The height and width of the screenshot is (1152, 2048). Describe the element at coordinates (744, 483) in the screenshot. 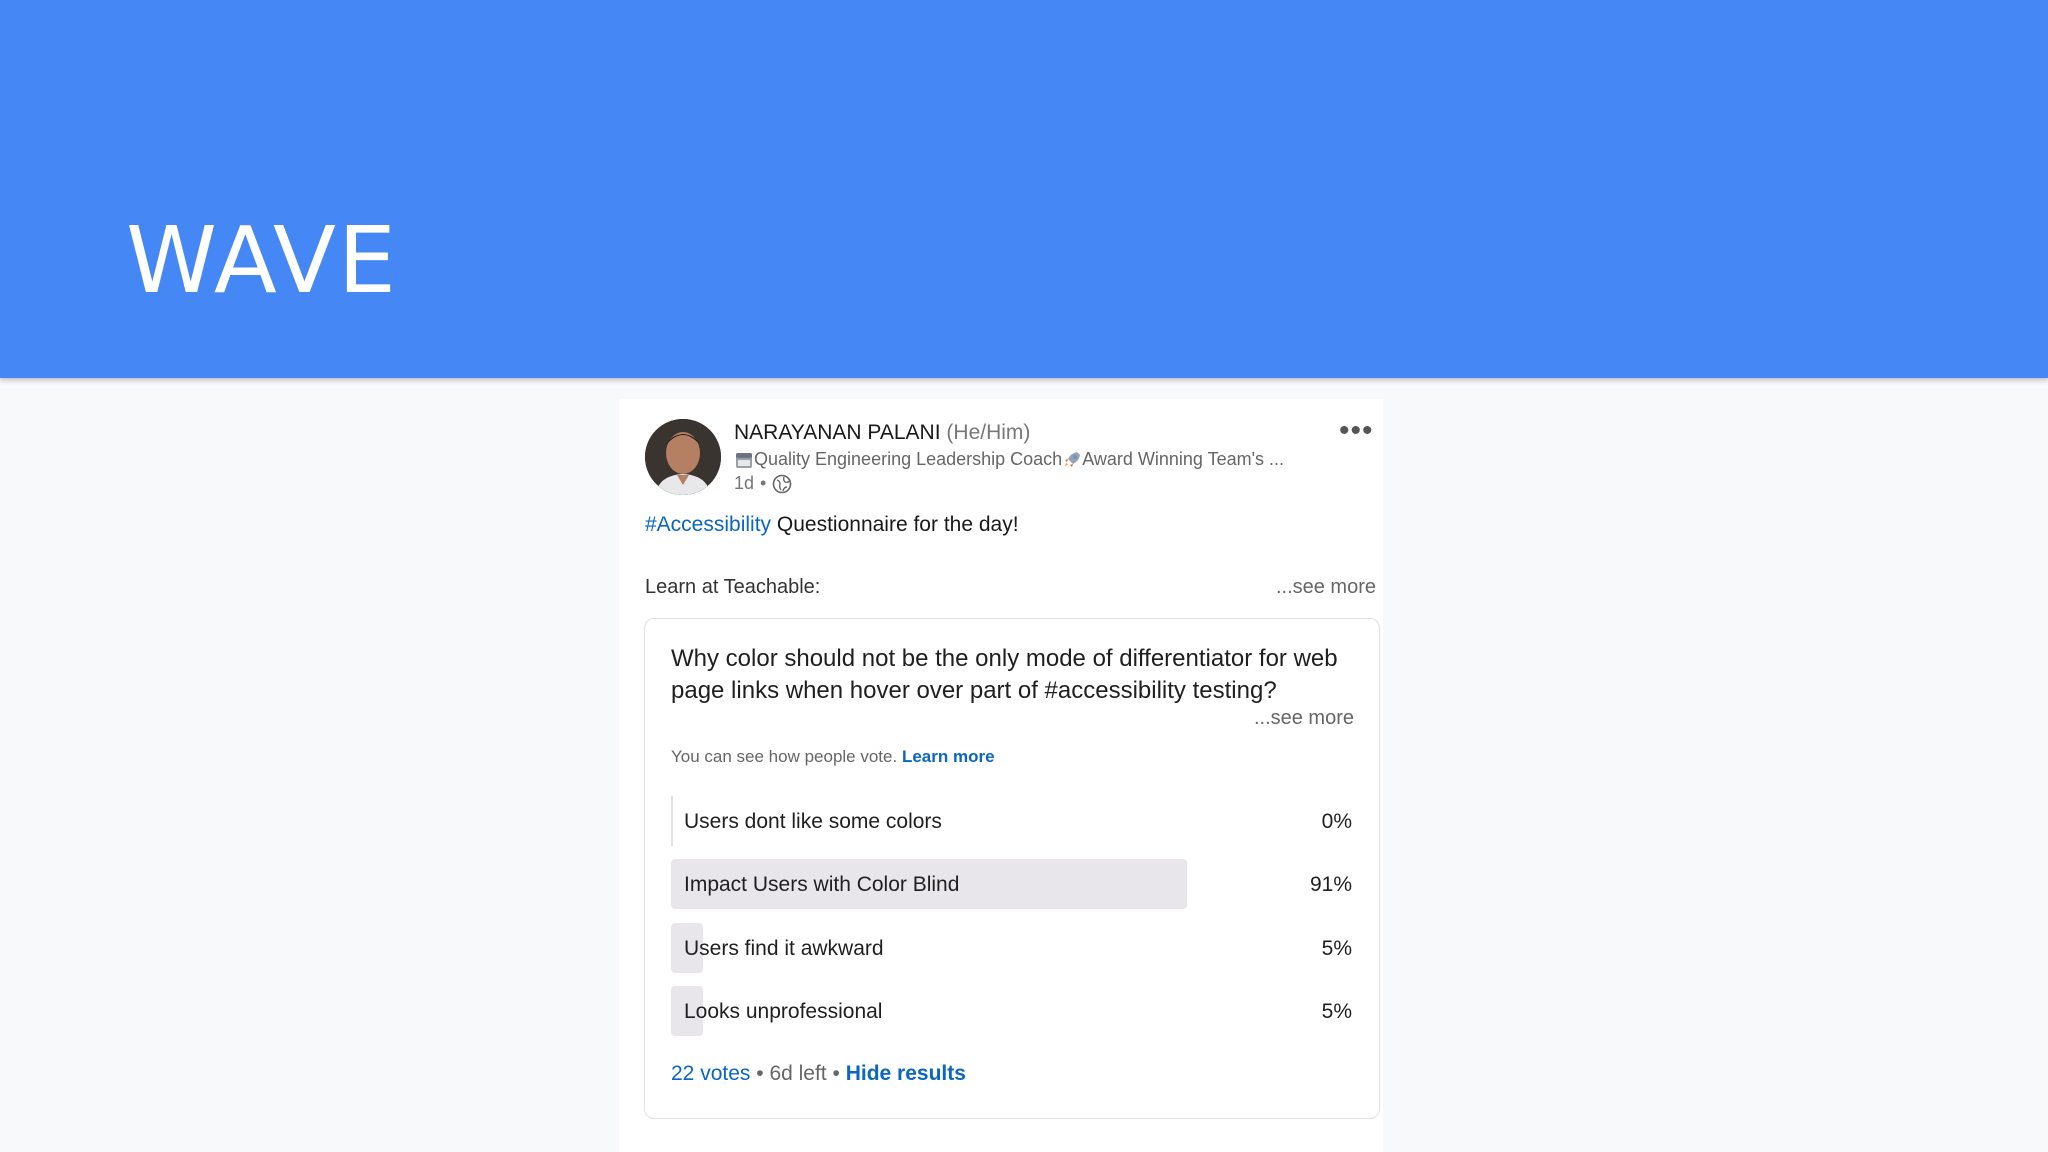

I see `post-time: 1d` at that location.